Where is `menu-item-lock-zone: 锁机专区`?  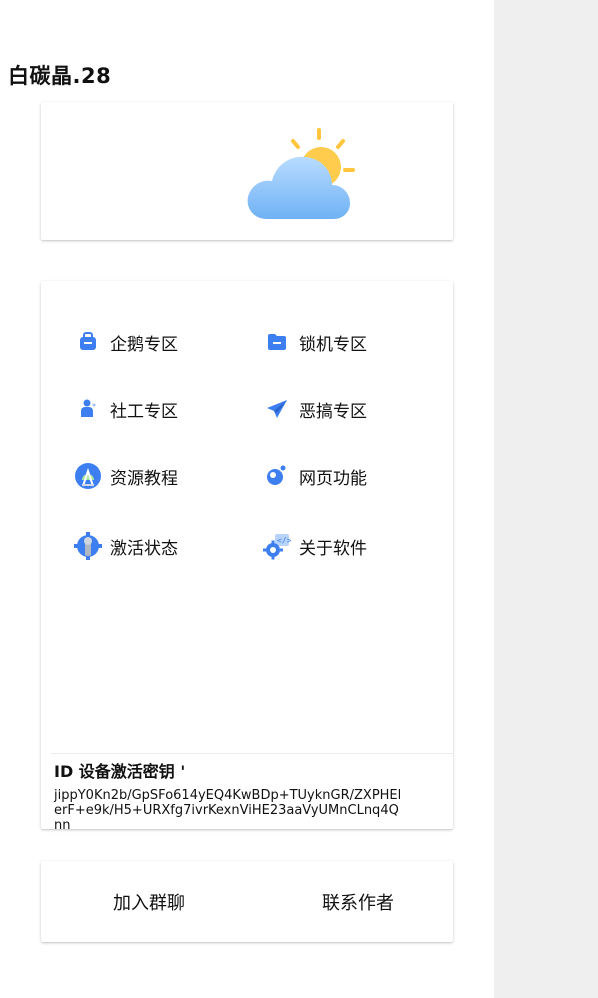
menu-item-lock-zone: 锁机专区 is located at coordinates (315, 342).